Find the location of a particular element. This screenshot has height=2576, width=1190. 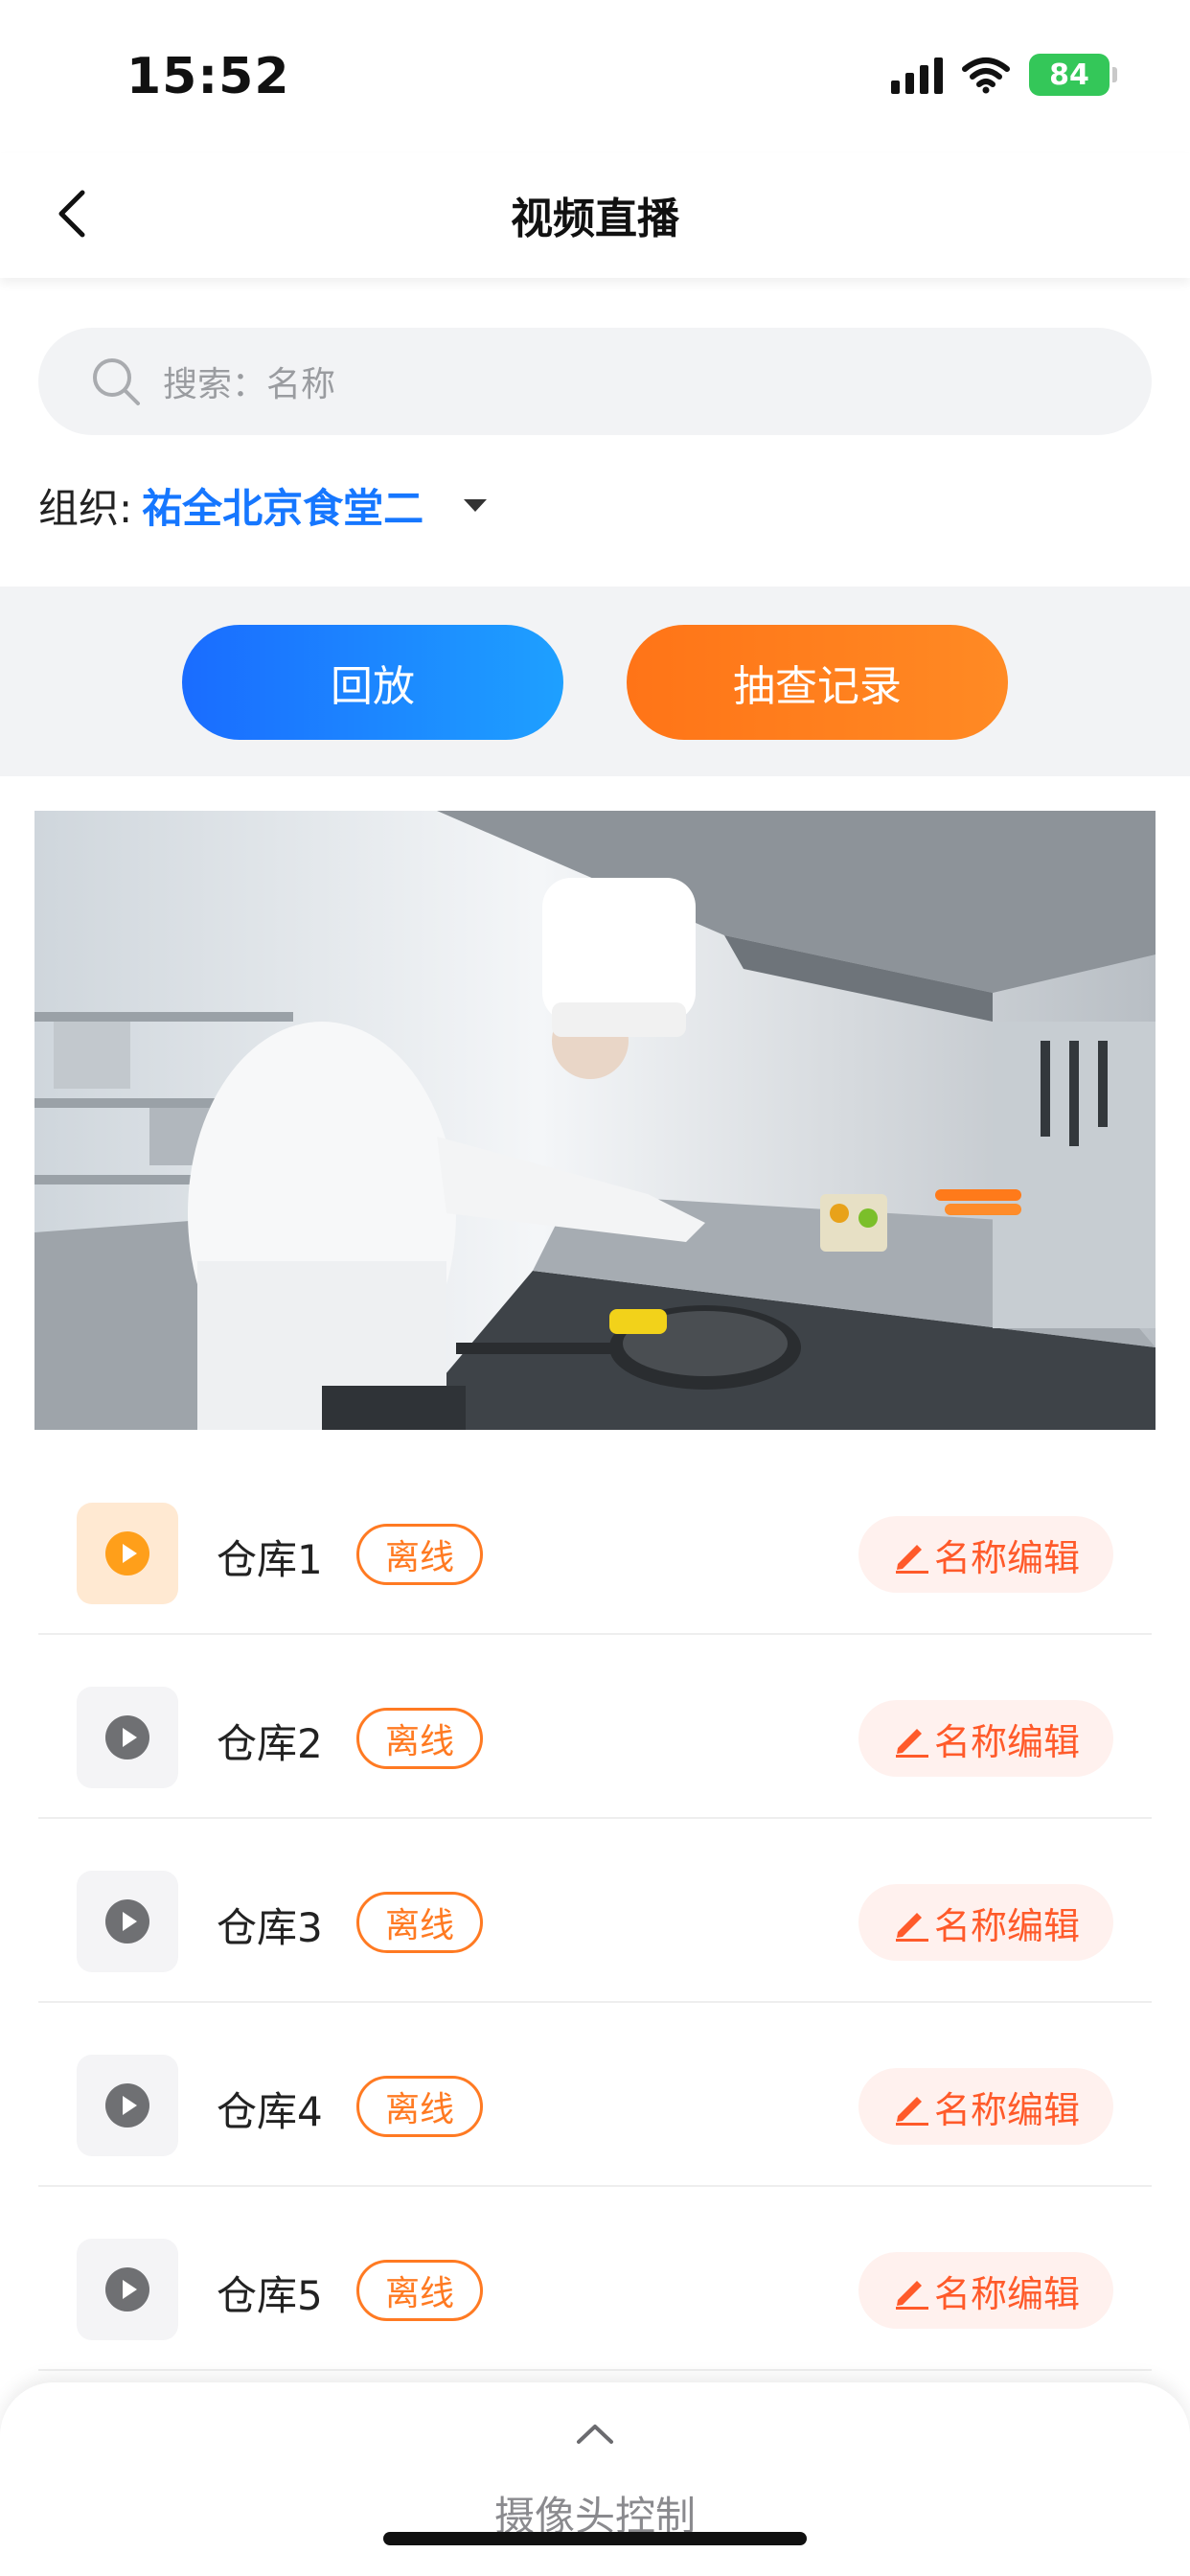

action-band: 回放 抽查记录 is located at coordinates (595, 681).